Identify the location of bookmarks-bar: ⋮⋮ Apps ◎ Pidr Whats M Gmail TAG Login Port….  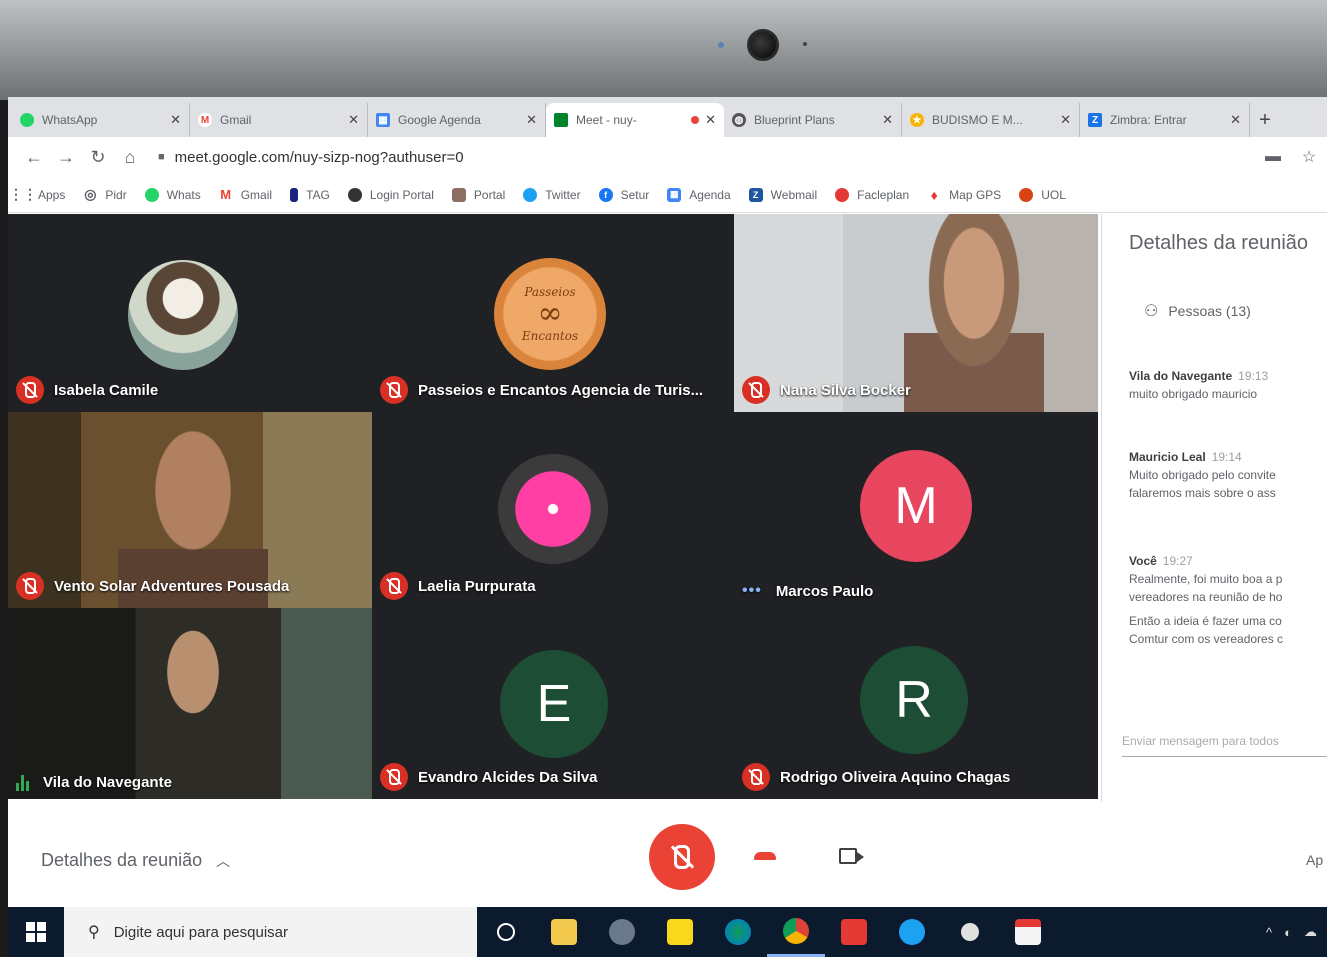
(667, 195).